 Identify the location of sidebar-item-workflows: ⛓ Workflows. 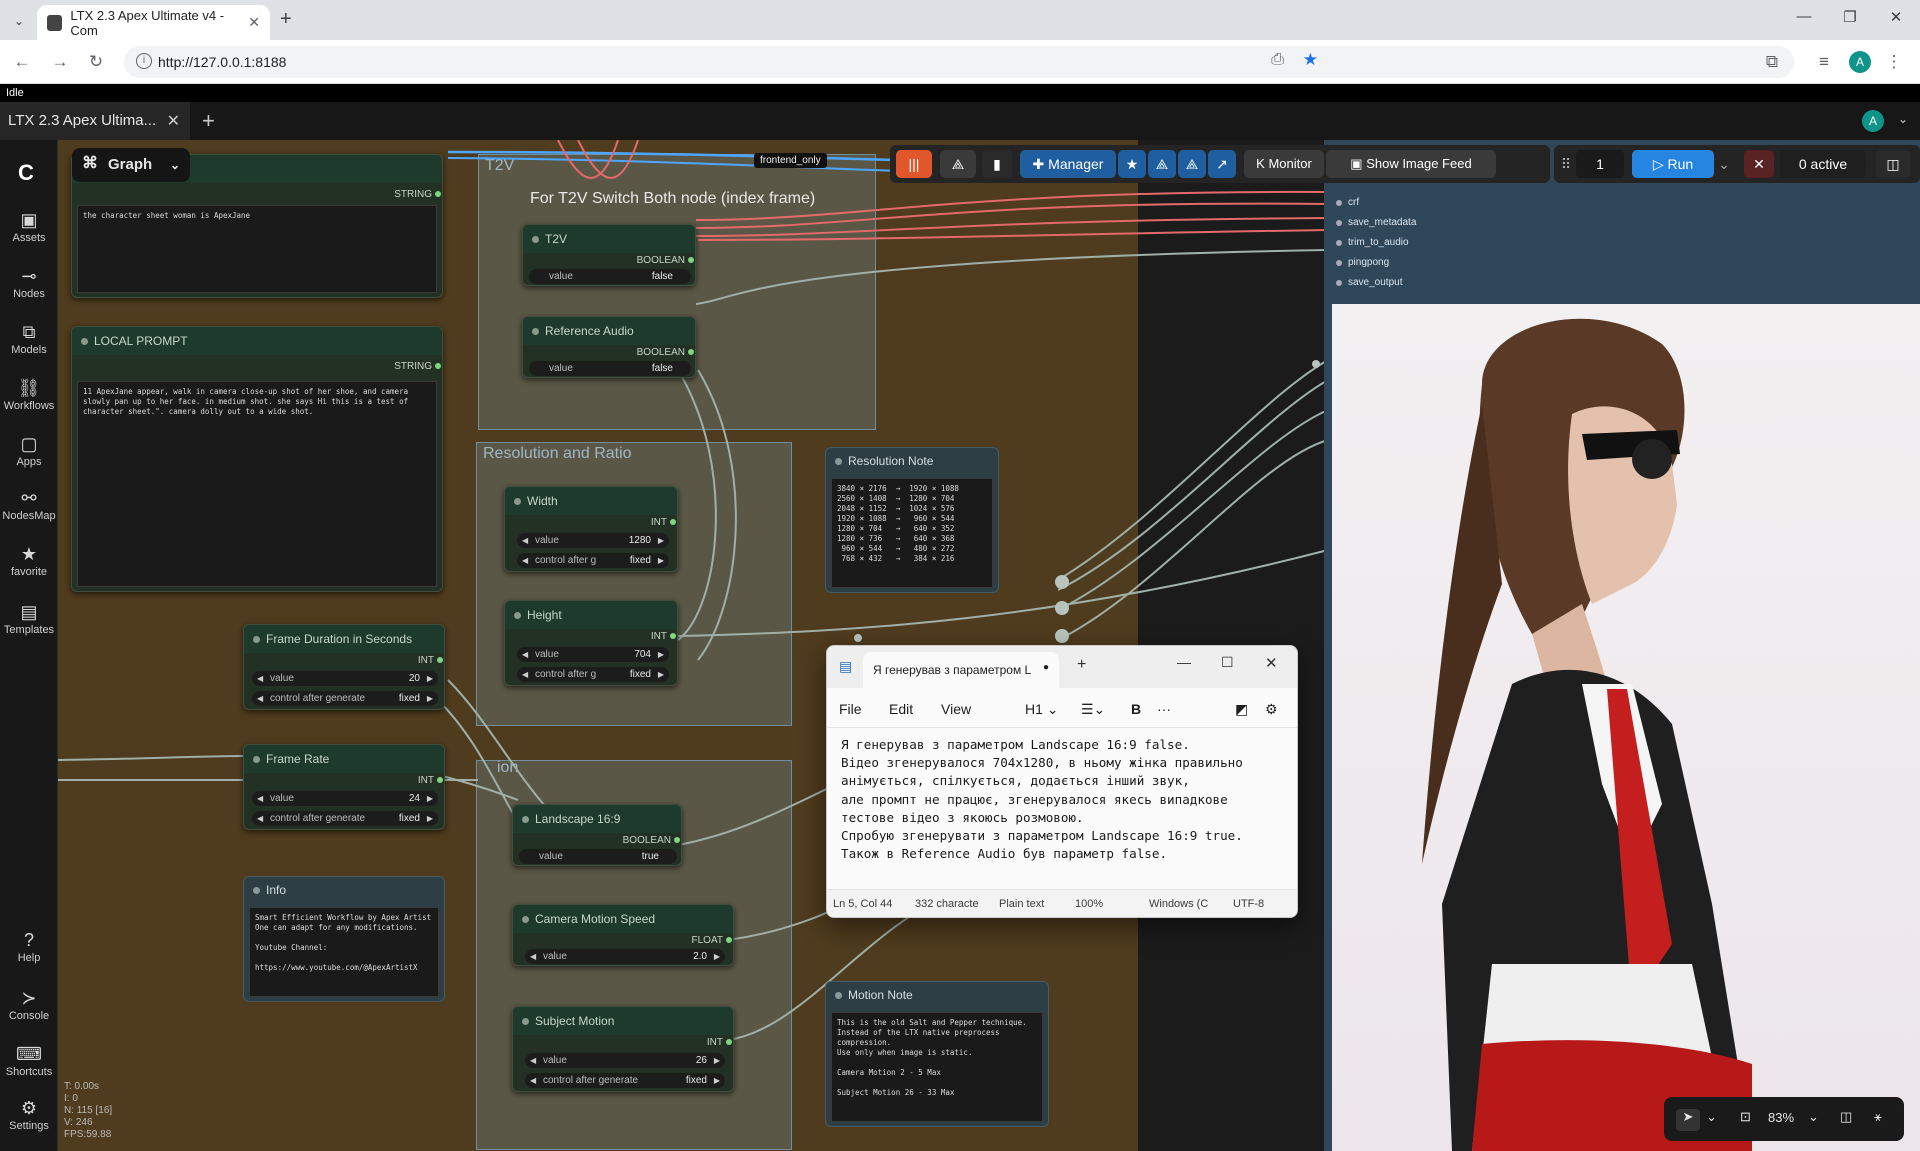
(29, 394).